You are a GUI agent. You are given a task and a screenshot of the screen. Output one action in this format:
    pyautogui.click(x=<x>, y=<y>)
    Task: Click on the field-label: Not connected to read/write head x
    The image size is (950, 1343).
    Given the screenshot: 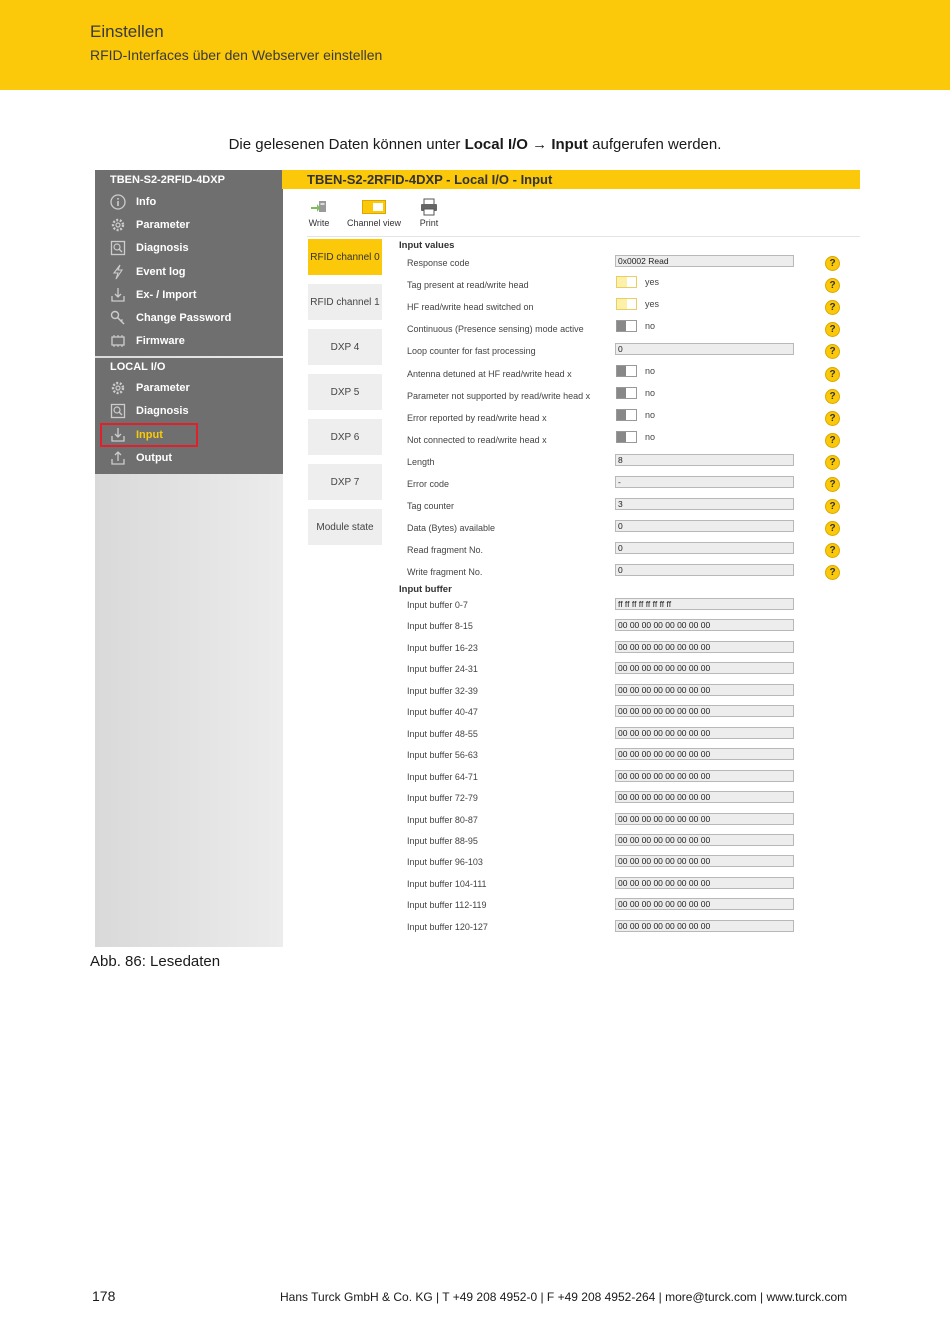 What is the action you would take?
    pyautogui.click(x=477, y=439)
    